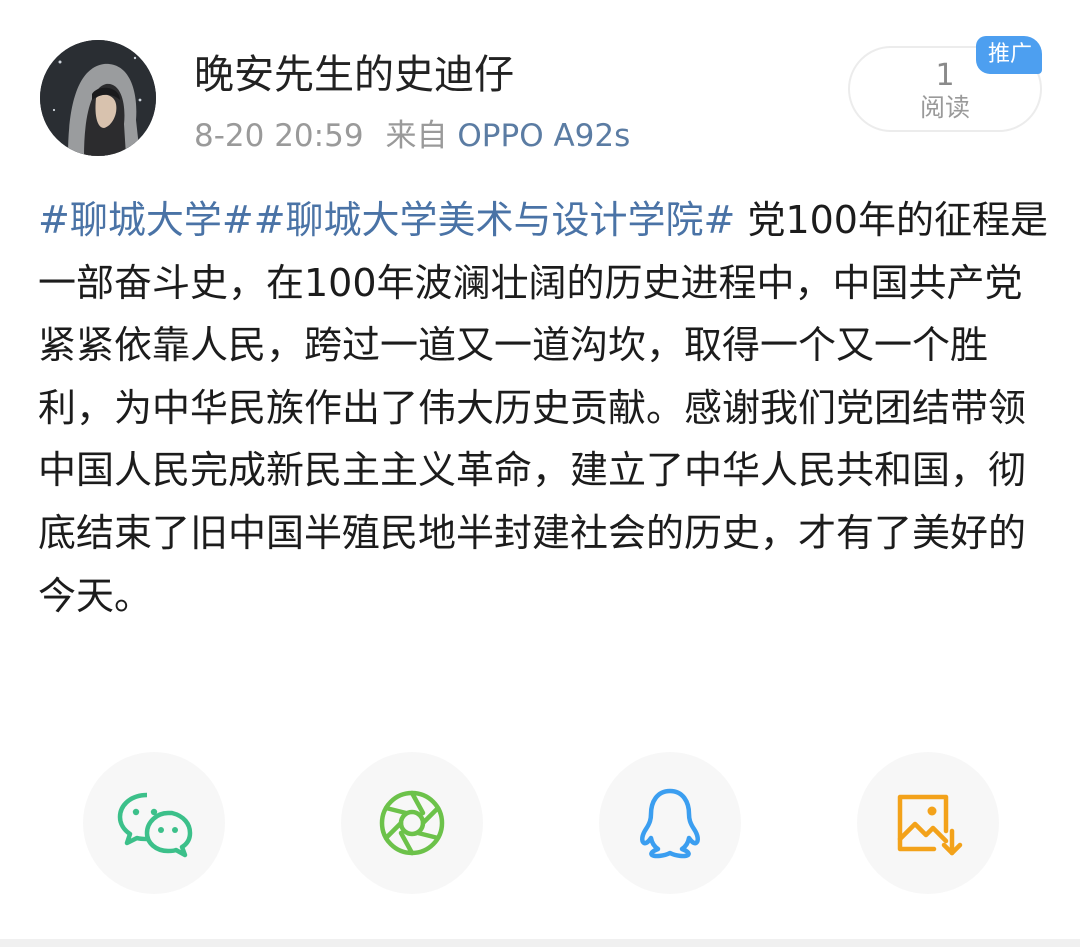 The image size is (1080, 947). What do you see at coordinates (495, 220) in the screenshot?
I see `hashtag-link: #聊城大学美术与设计学院#` at bounding box center [495, 220].